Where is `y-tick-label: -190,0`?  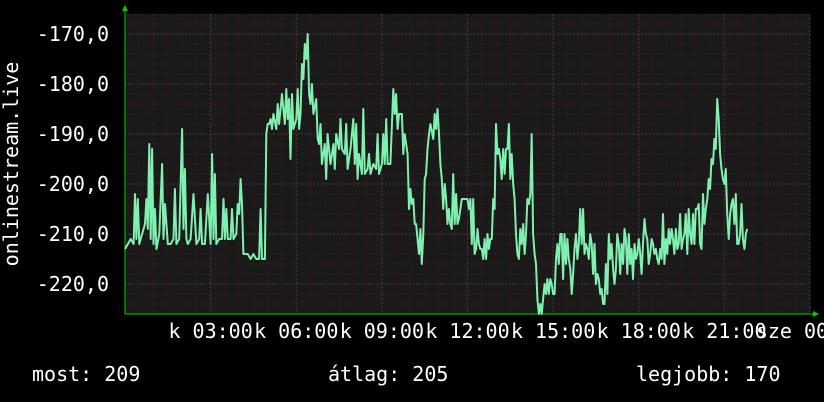
y-tick-label: -190,0 is located at coordinates (73, 134).